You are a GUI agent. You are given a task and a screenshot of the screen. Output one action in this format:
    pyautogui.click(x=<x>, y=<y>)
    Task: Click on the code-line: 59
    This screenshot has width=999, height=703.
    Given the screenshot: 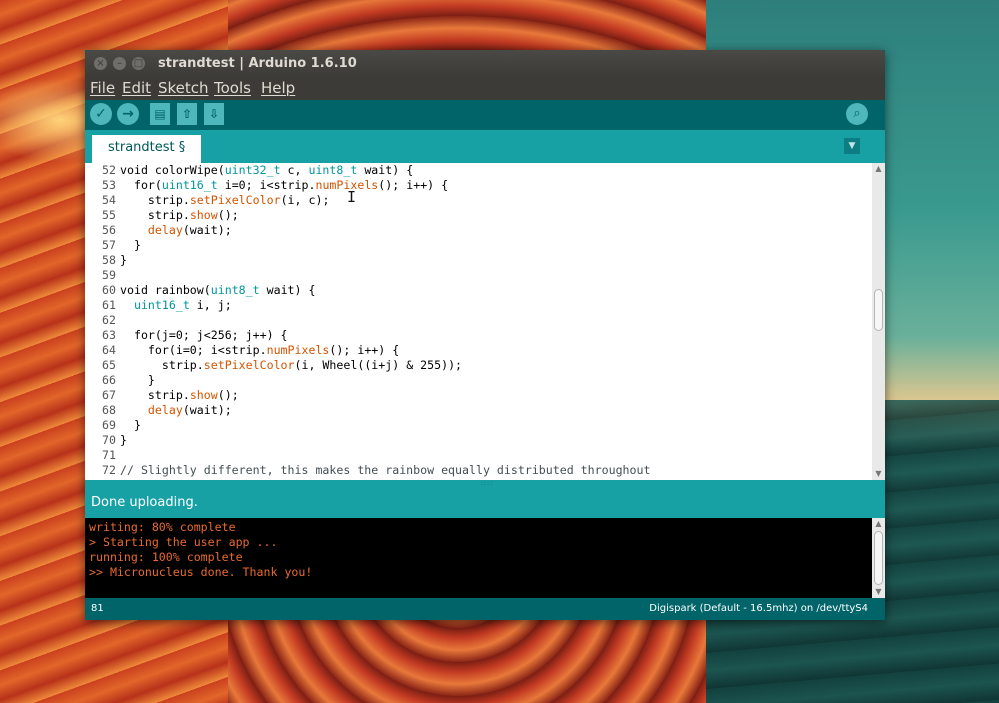 What is the action you would take?
    pyautogui.click(x=478, y=275)
    